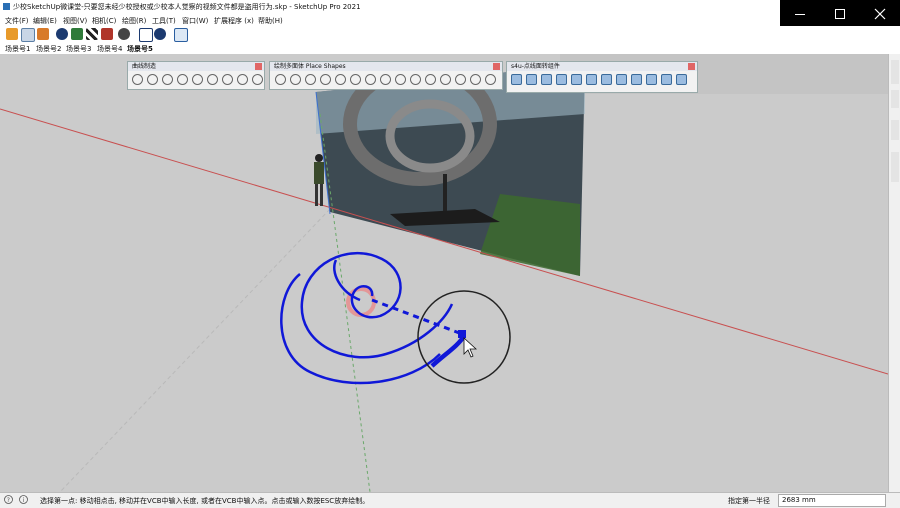  I want to click on refresh-icon, so click(28, 35).